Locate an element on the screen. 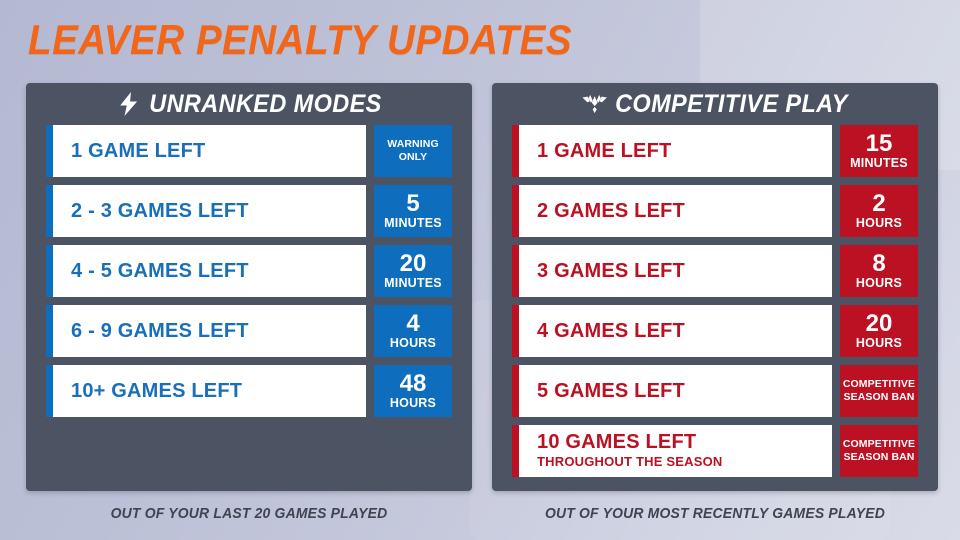 The width and height of the screenshot is (960, 540). row-label-sub: THROUGHOUT THE SEASON is located at coordinates (630, 462).